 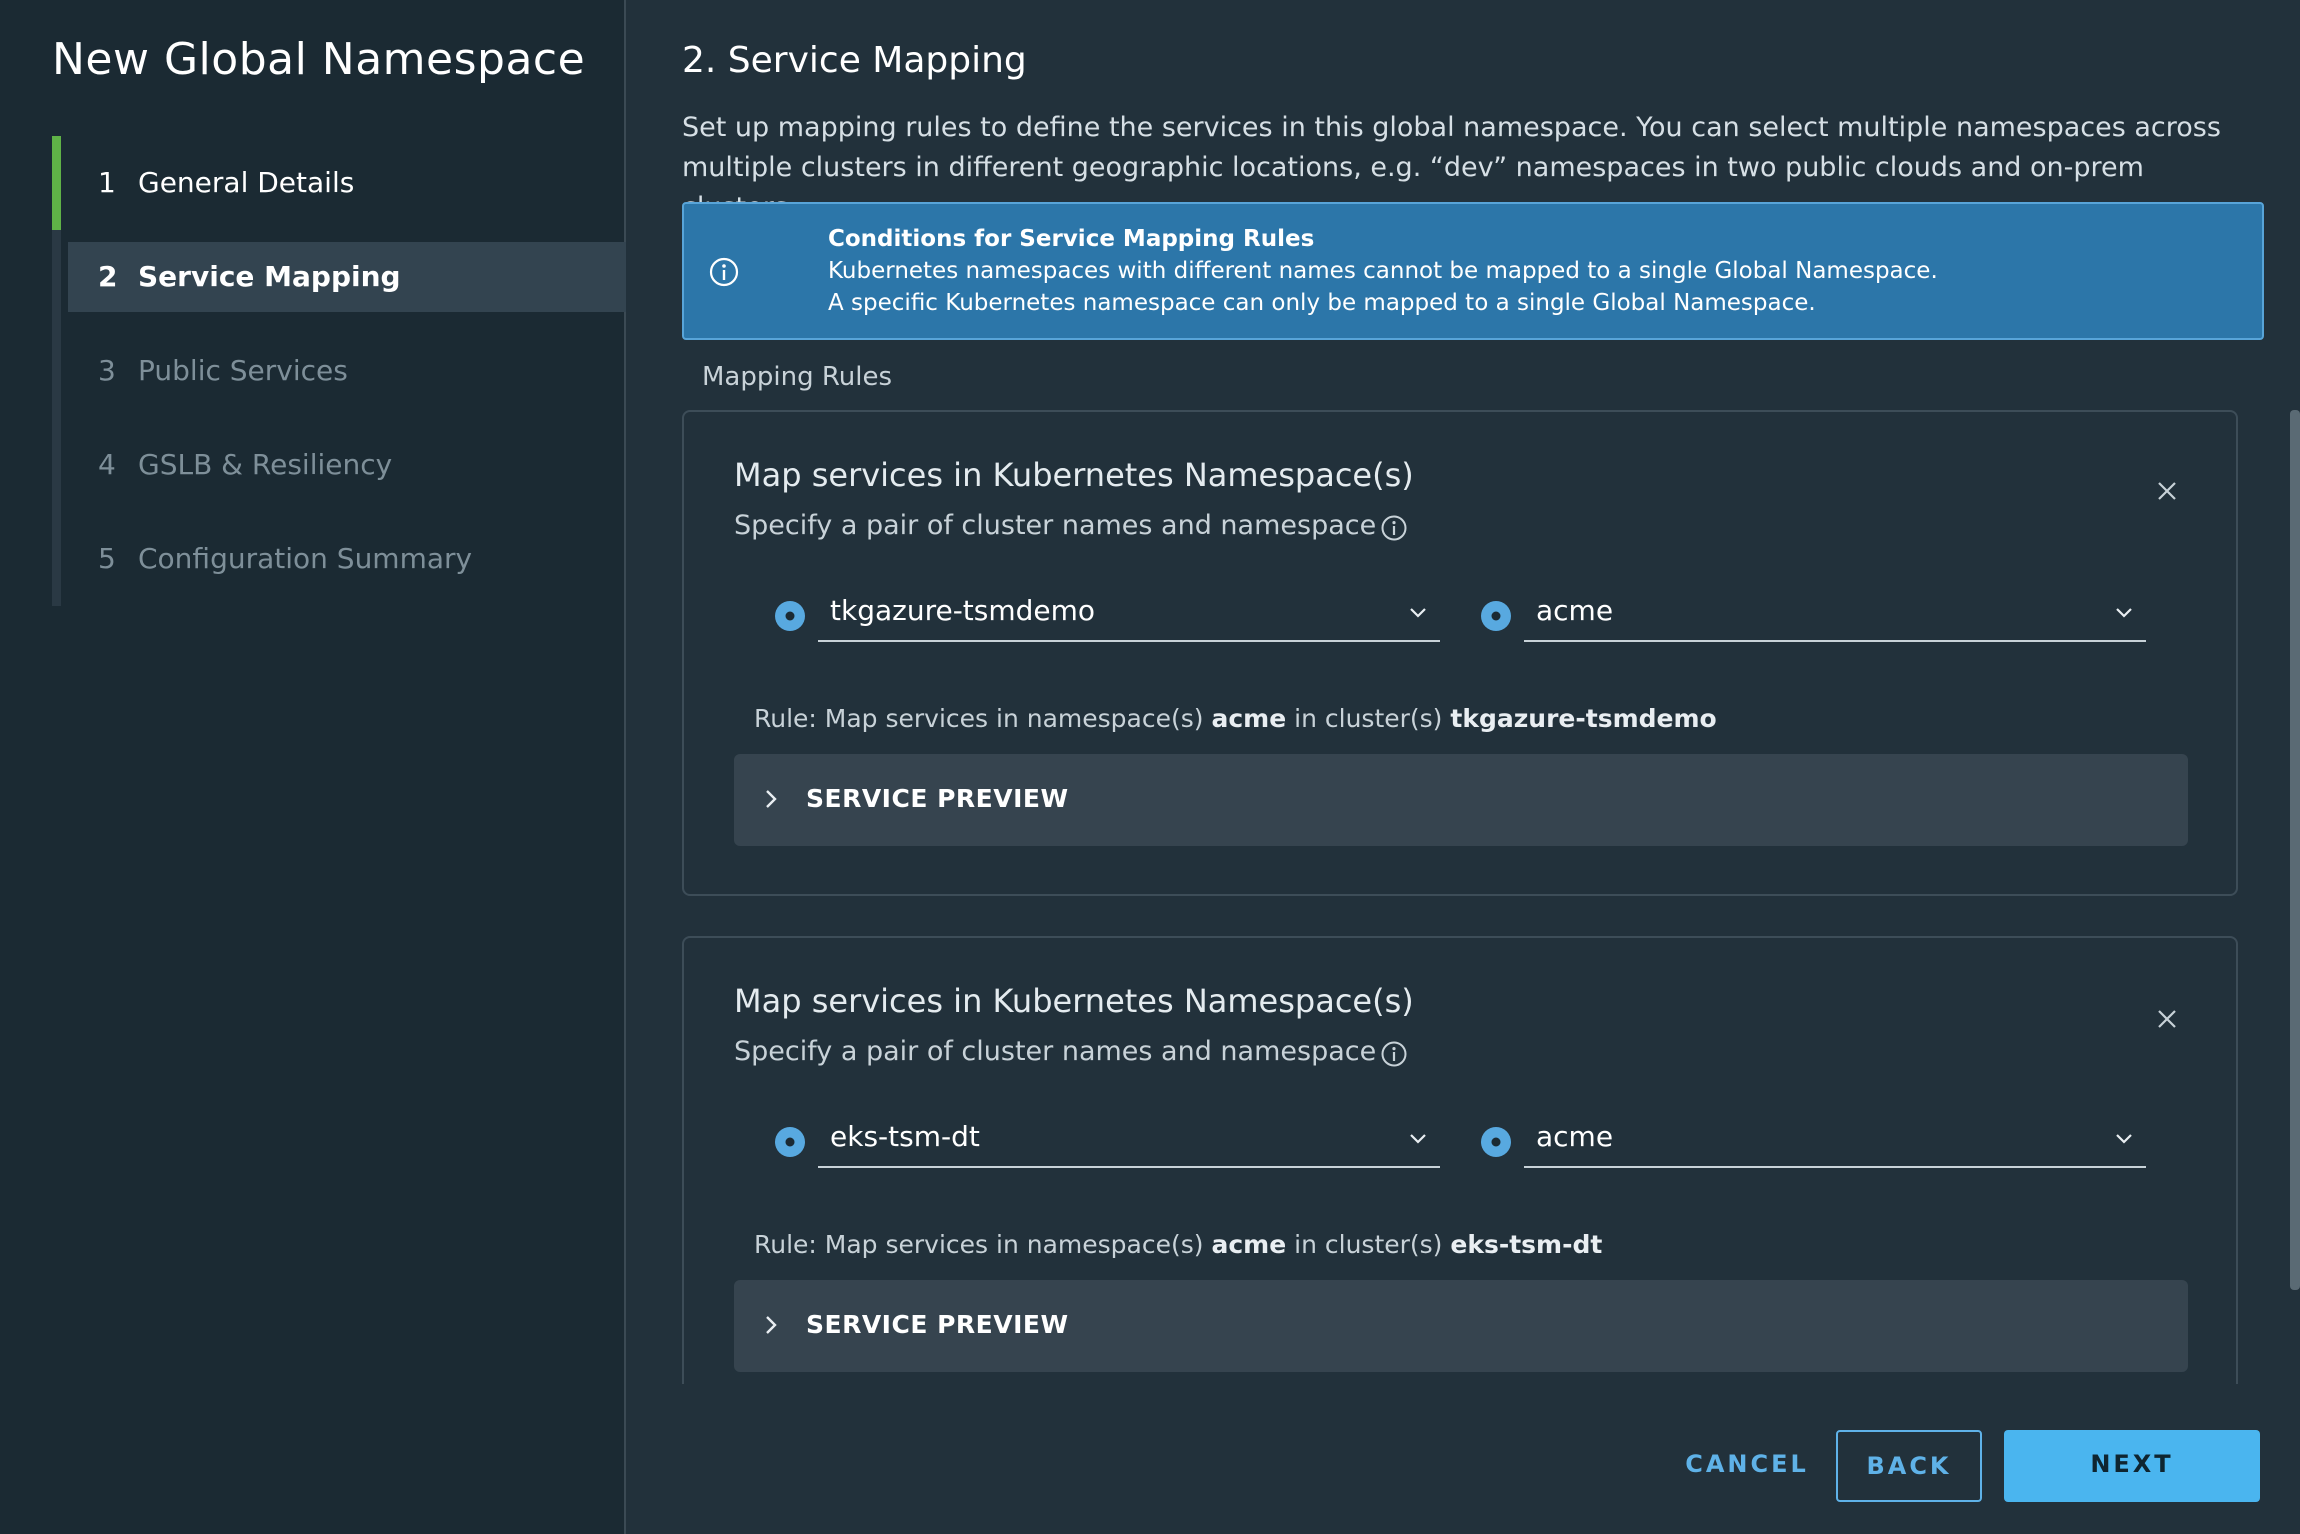 I want to click on rule-cluster: eks-tsm-dt, so click(x=1526, y=1244).